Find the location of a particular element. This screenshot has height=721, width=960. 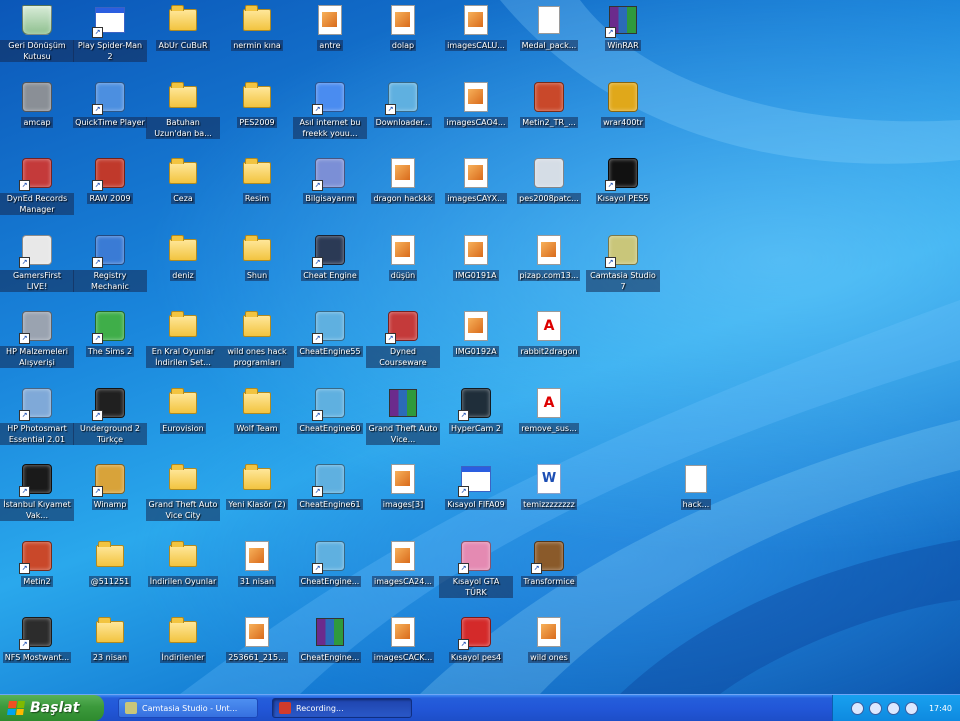

desktop-icon: Wolf Team is located at coordinates (257, 421).